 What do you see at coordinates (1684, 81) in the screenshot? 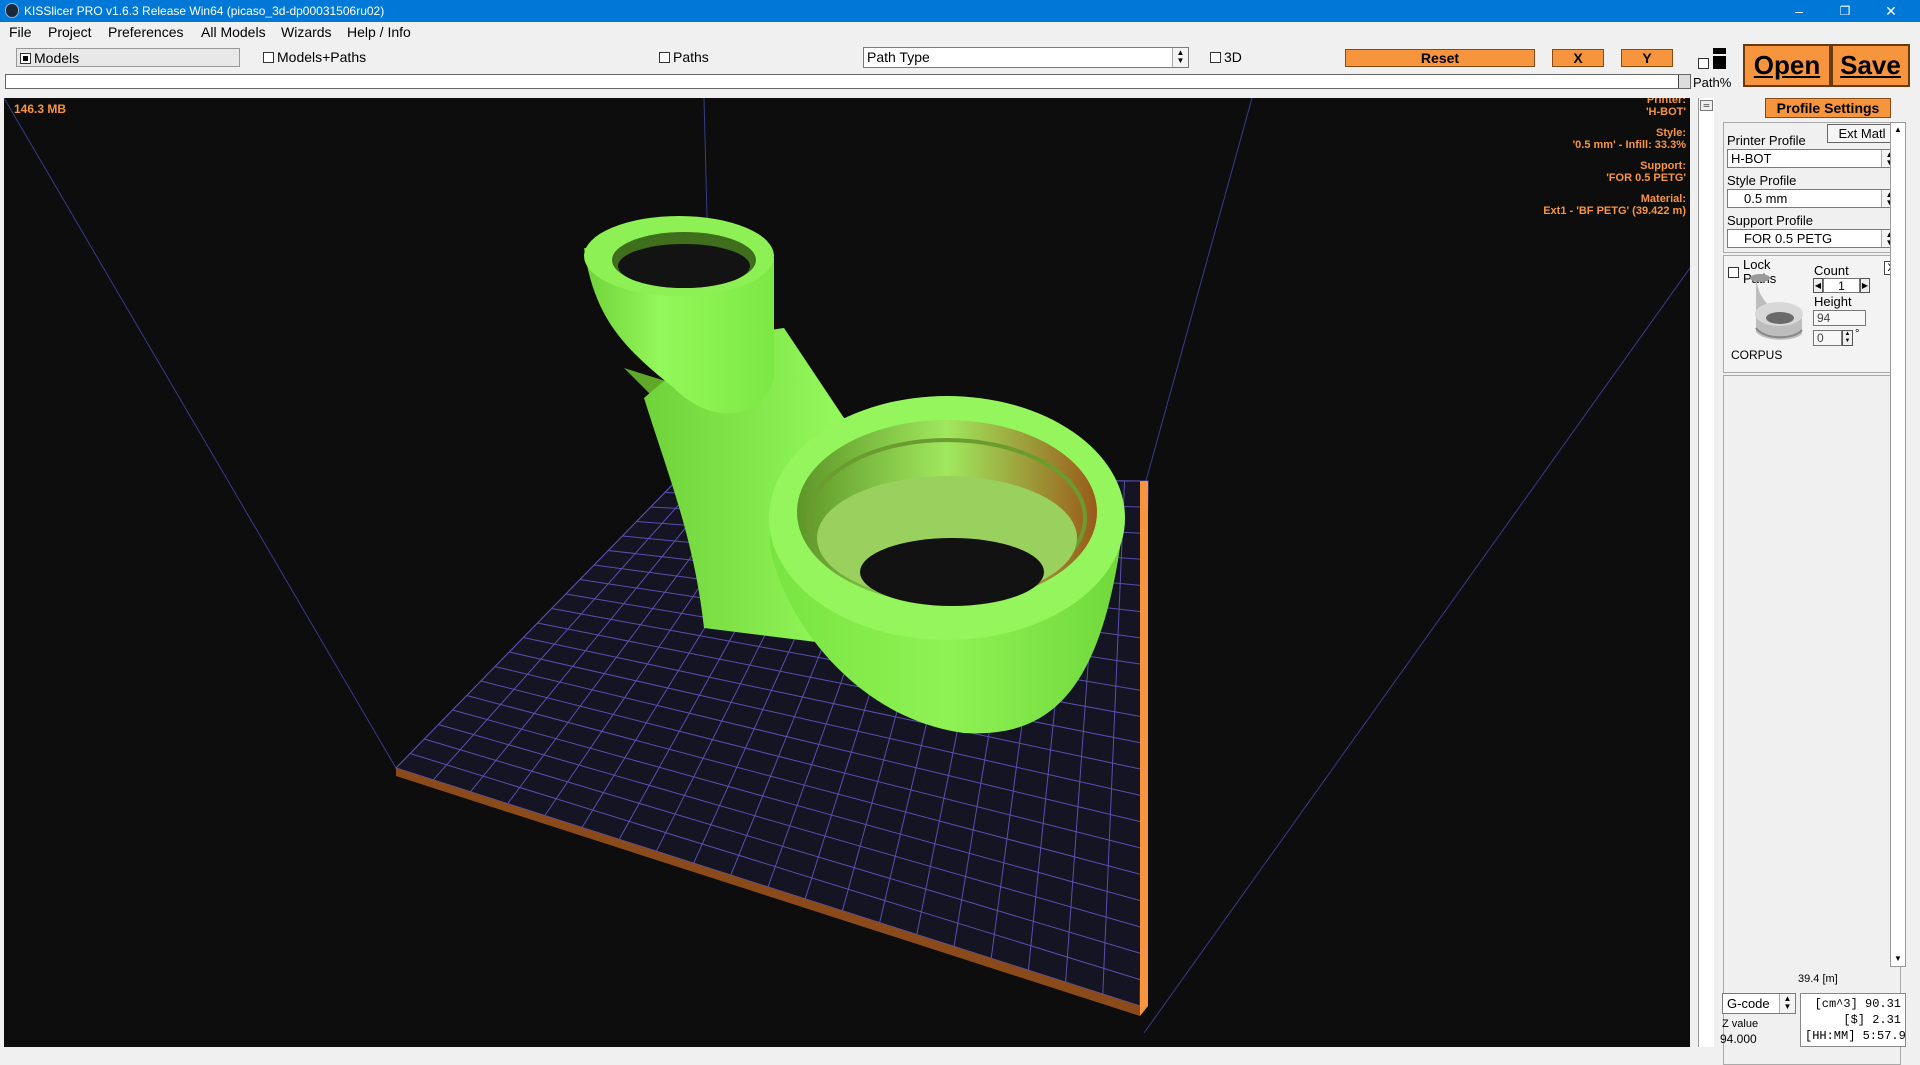
I see `slider-thumb` at bounding box center [1684, 81].